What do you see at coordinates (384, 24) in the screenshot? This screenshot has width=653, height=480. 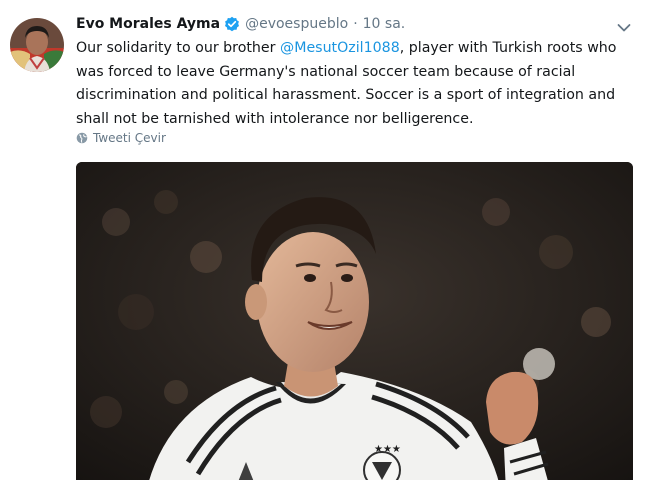 I see `tweet-timestamp: 10 sa.` at bounding box center [384, 24].